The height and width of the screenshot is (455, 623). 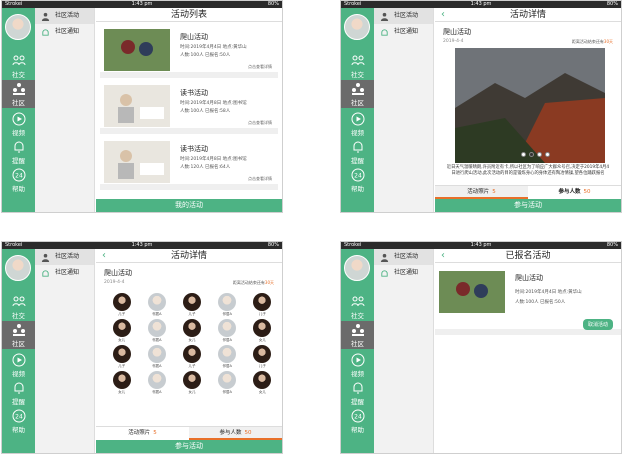 What do you see at coordinates (357, 147) in the screenshot?
I see `reminder-icon` at bounding box center [357, 147].